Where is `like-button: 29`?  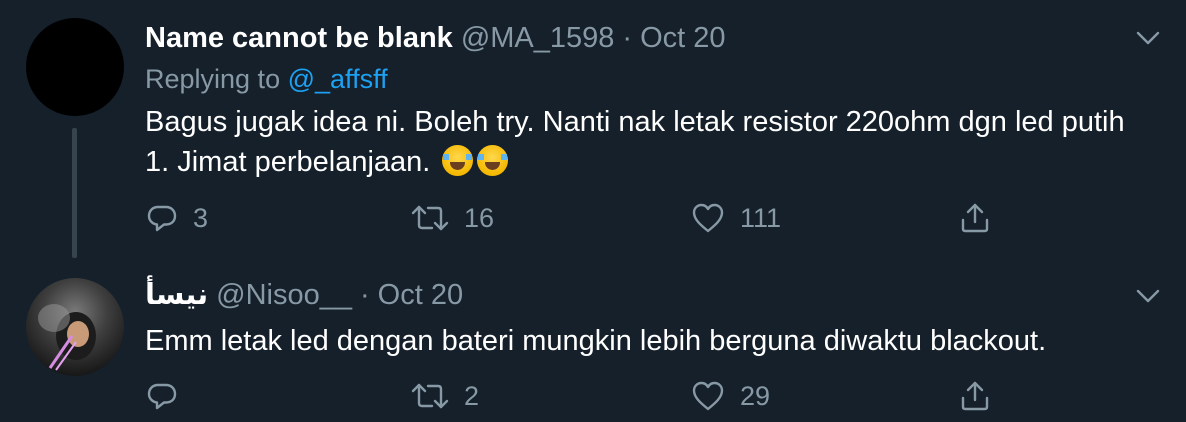
like-button: 29 is located at coordinates (730, 396).